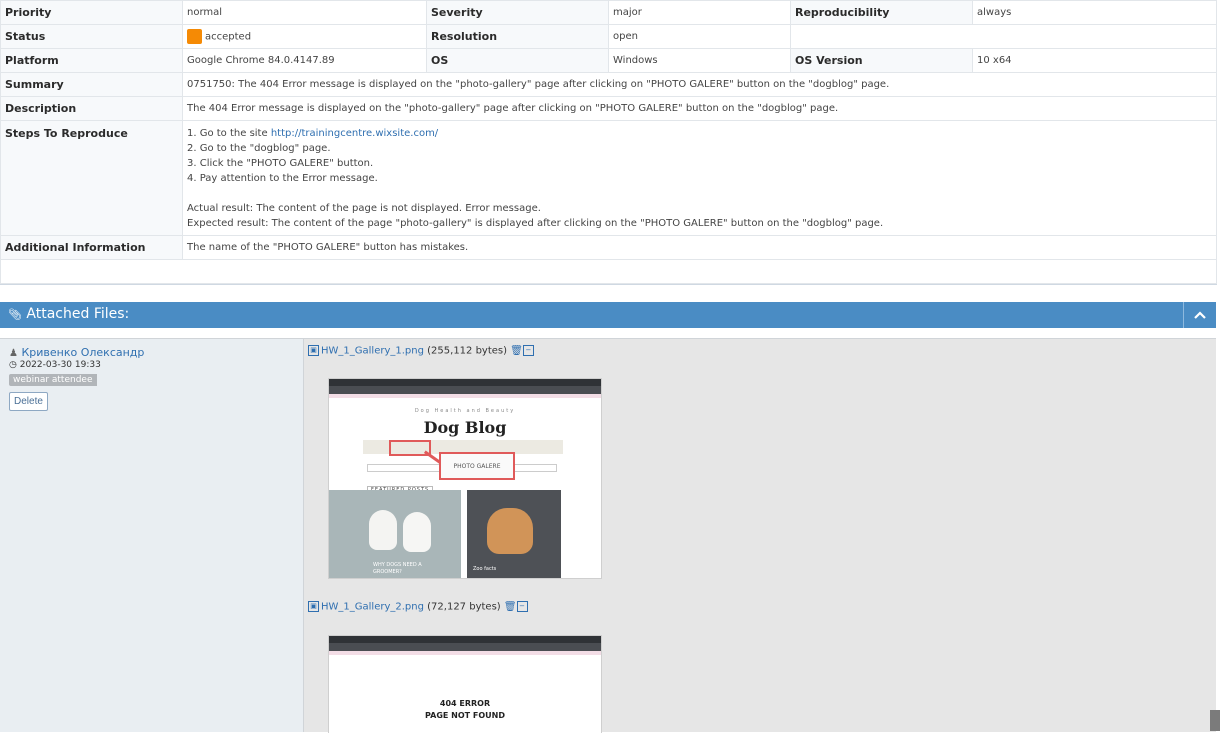  What do you see at coordinates (304, 12) in the screenshot?
I see `priority-value: normal` at bounding box center [304, 12].